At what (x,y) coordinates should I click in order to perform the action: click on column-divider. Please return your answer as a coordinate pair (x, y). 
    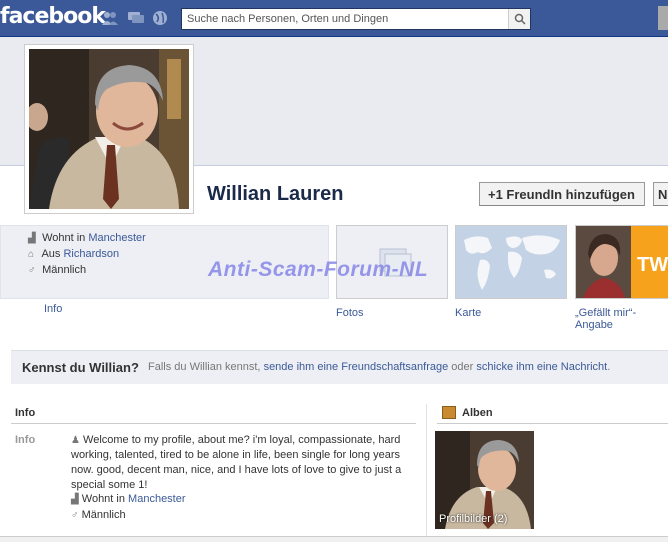
    Looking at the image, I should click on (426, 473).